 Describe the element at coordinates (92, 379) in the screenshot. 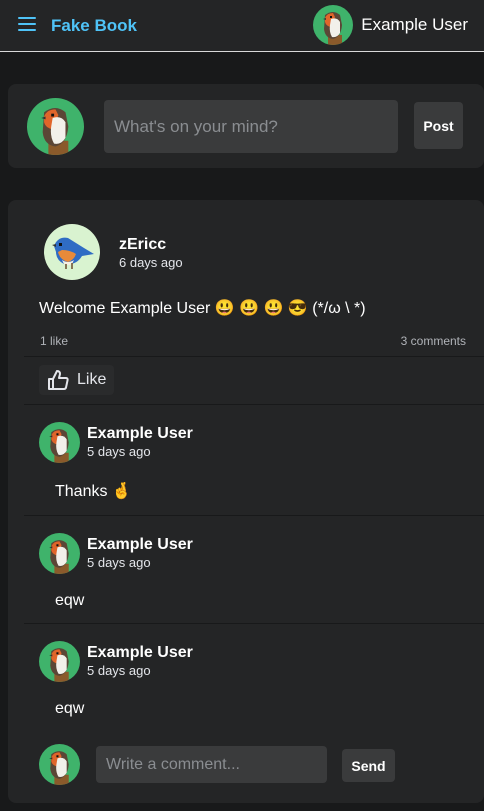

I see `like-button-label: Like` at that location.